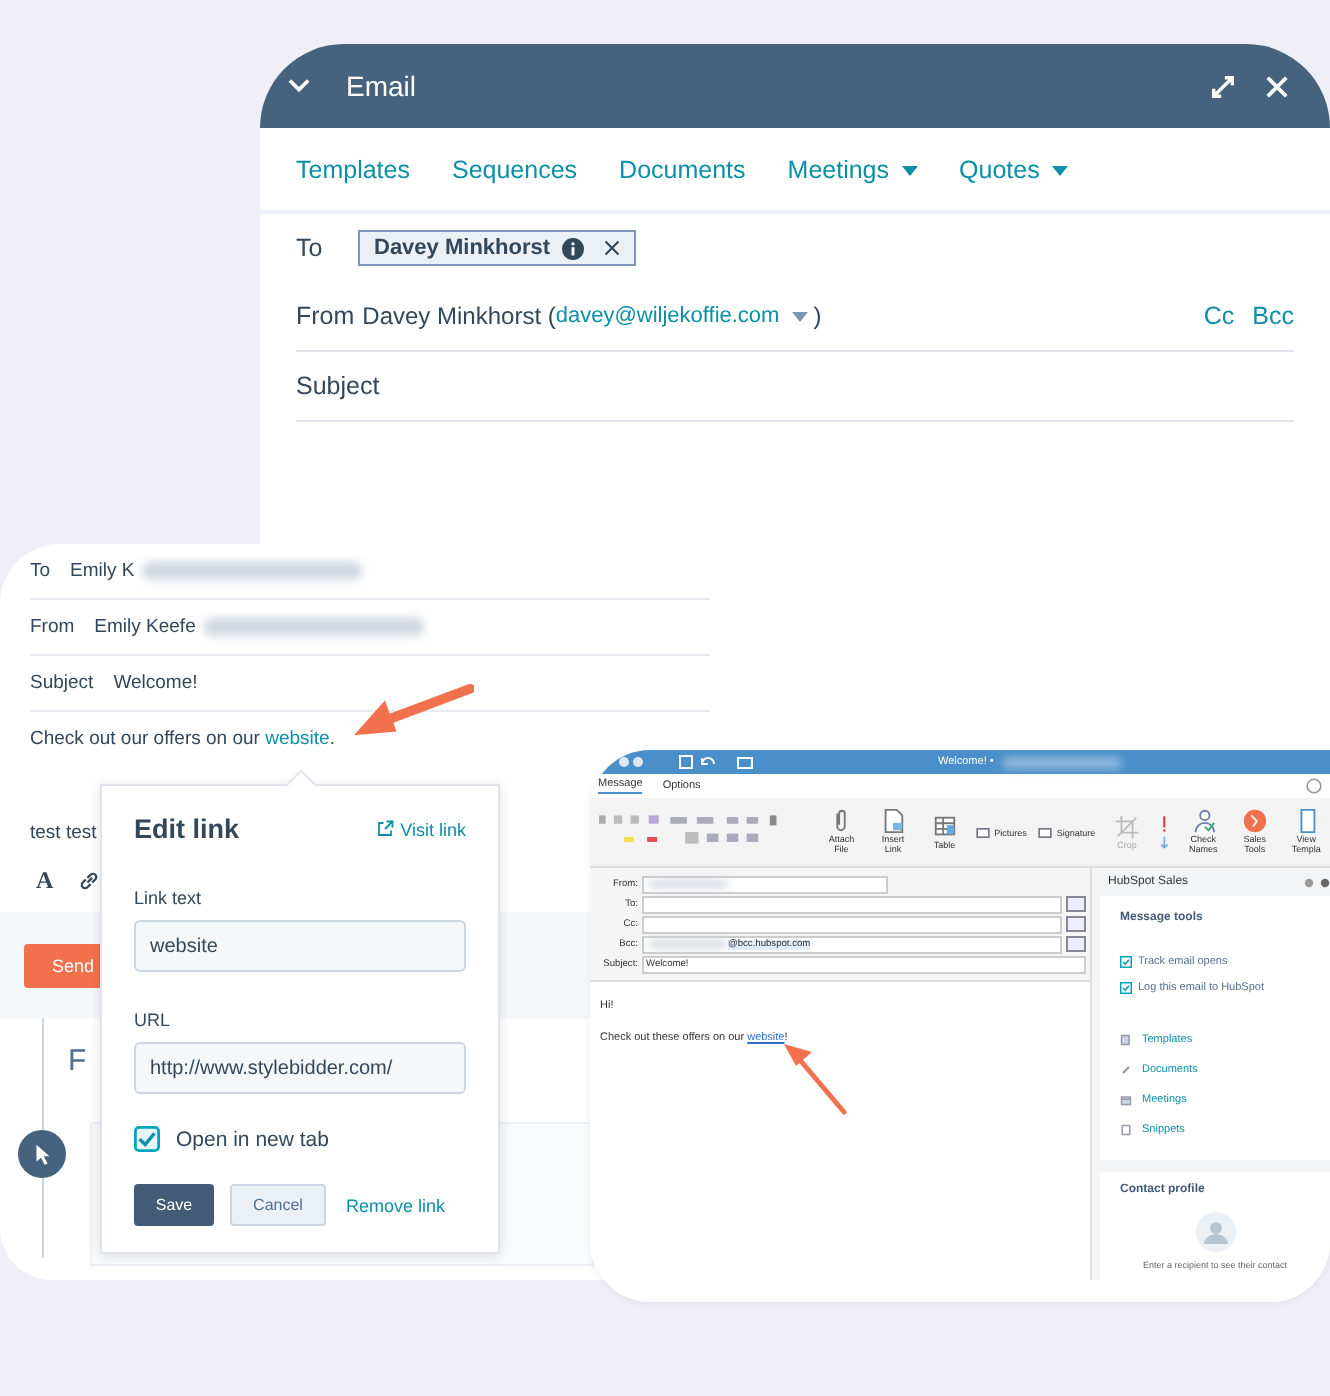 The width and height of the screenshot is (1330, 1396). Describe the element at coordinates (1273, 316) in the screenshot. I see `bcc-link: Bcc` at that location.